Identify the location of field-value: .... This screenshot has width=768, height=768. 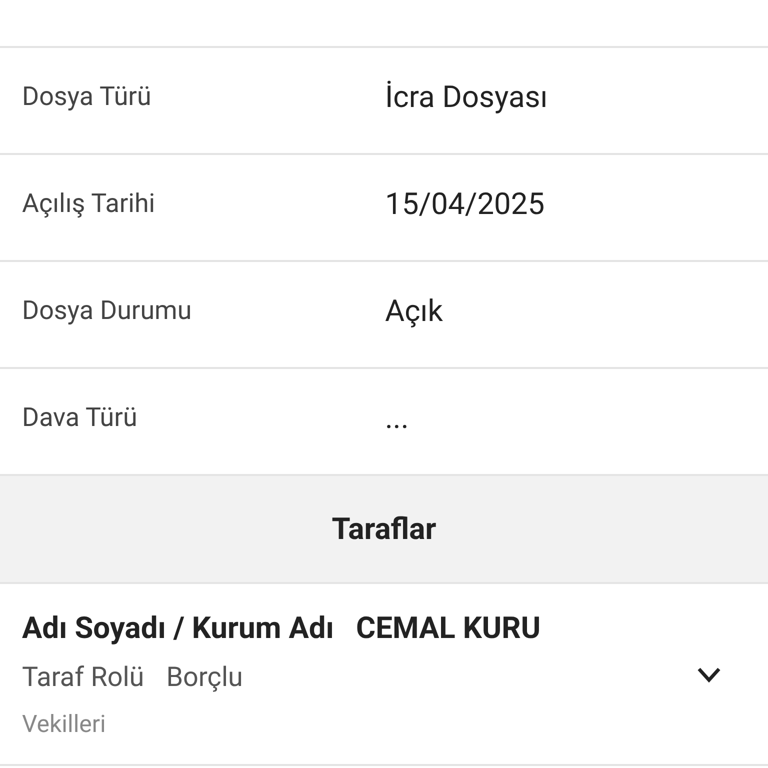
(397, 419).